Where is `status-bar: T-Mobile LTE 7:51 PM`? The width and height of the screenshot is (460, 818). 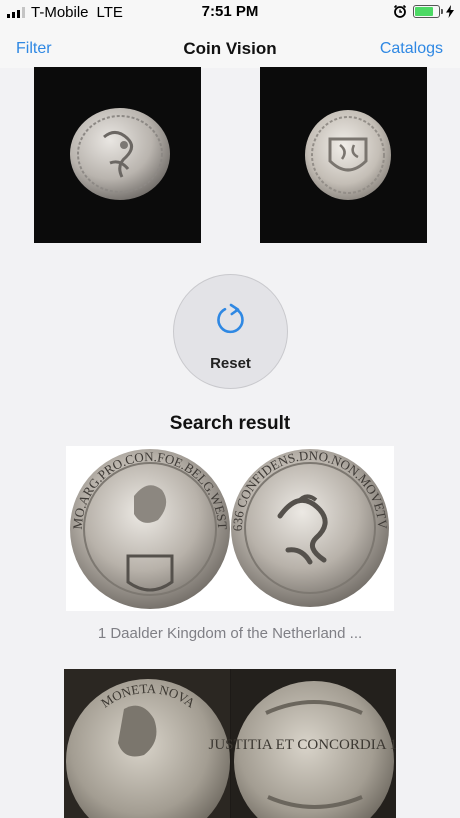
status-bar: T-Mobile LTE 7:51 PM is located at coordinates (230, 12).